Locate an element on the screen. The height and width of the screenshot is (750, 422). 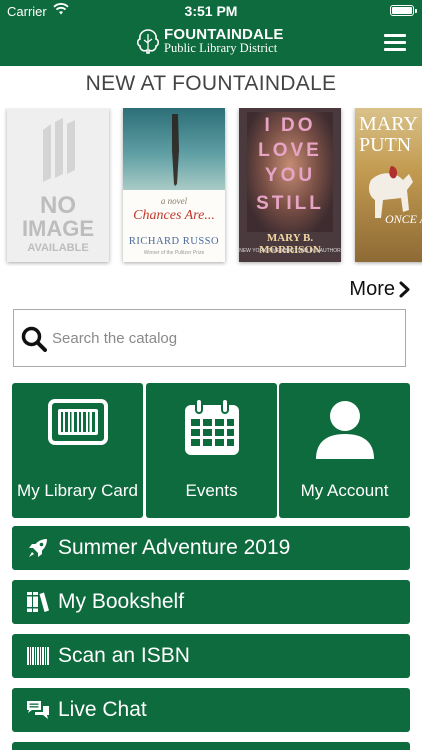
library-logo: FOUNTAINDALE Public Library District is located at coordinates (212, 42).